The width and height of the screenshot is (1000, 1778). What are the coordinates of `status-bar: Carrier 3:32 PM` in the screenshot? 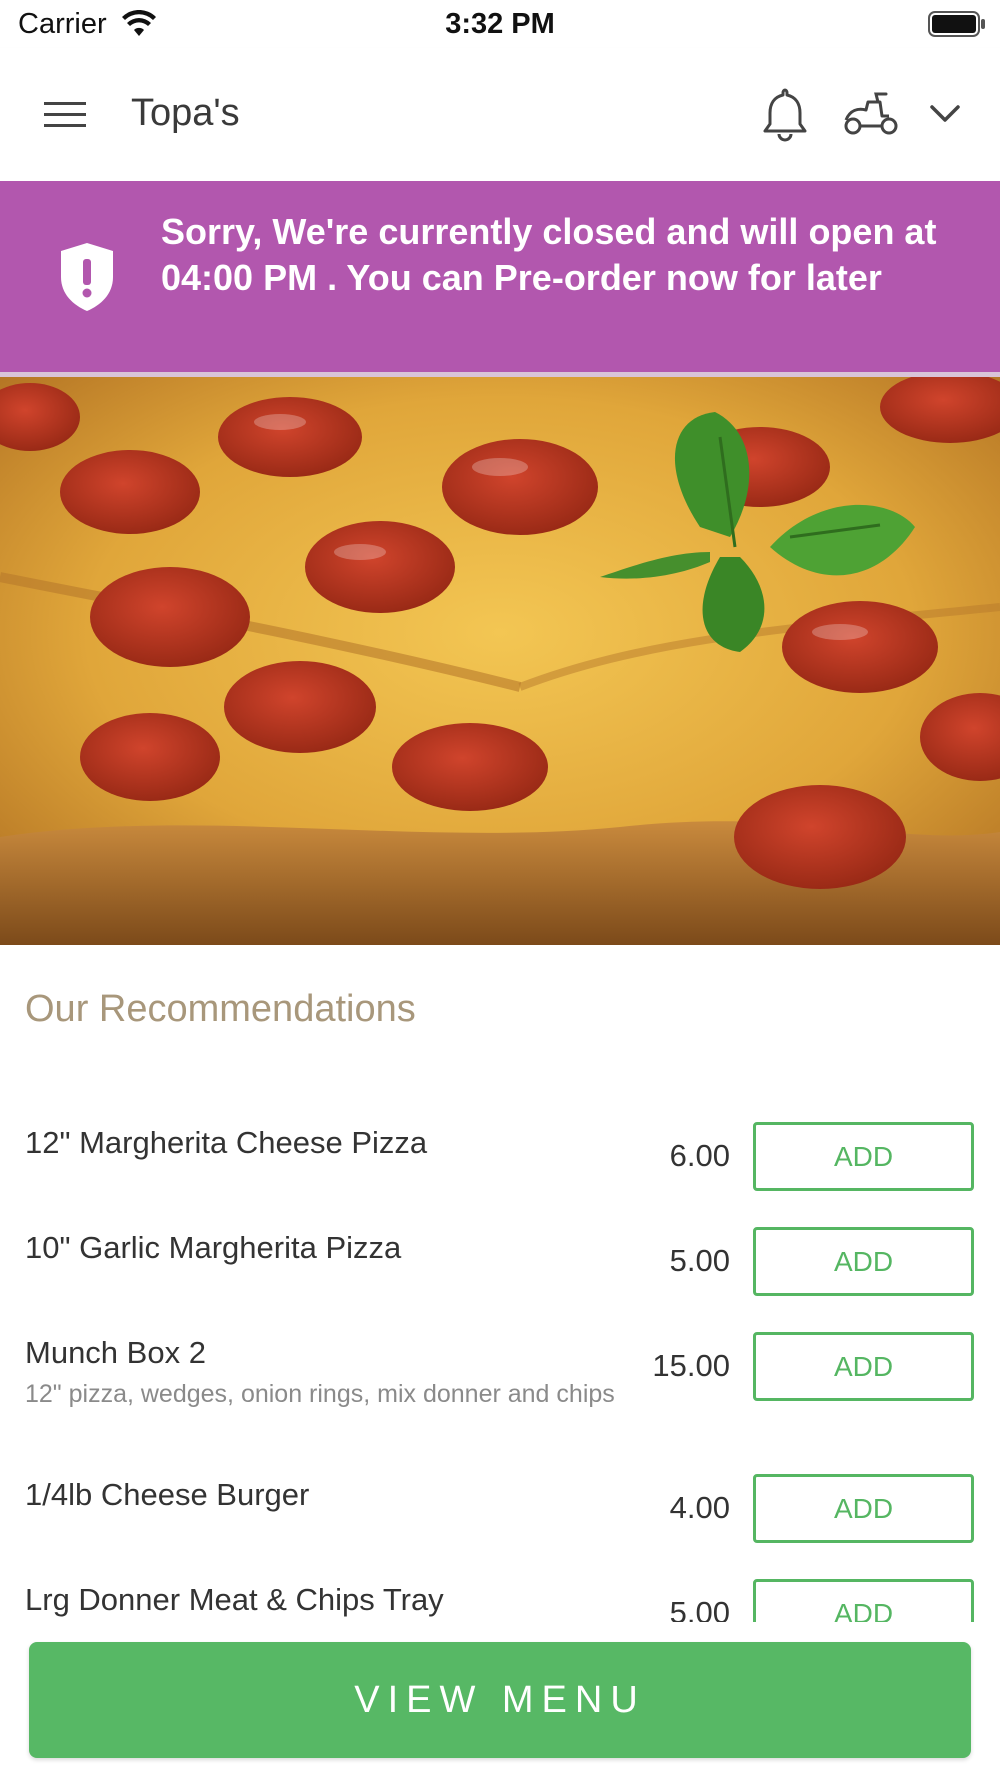 It's located at (500, 24).